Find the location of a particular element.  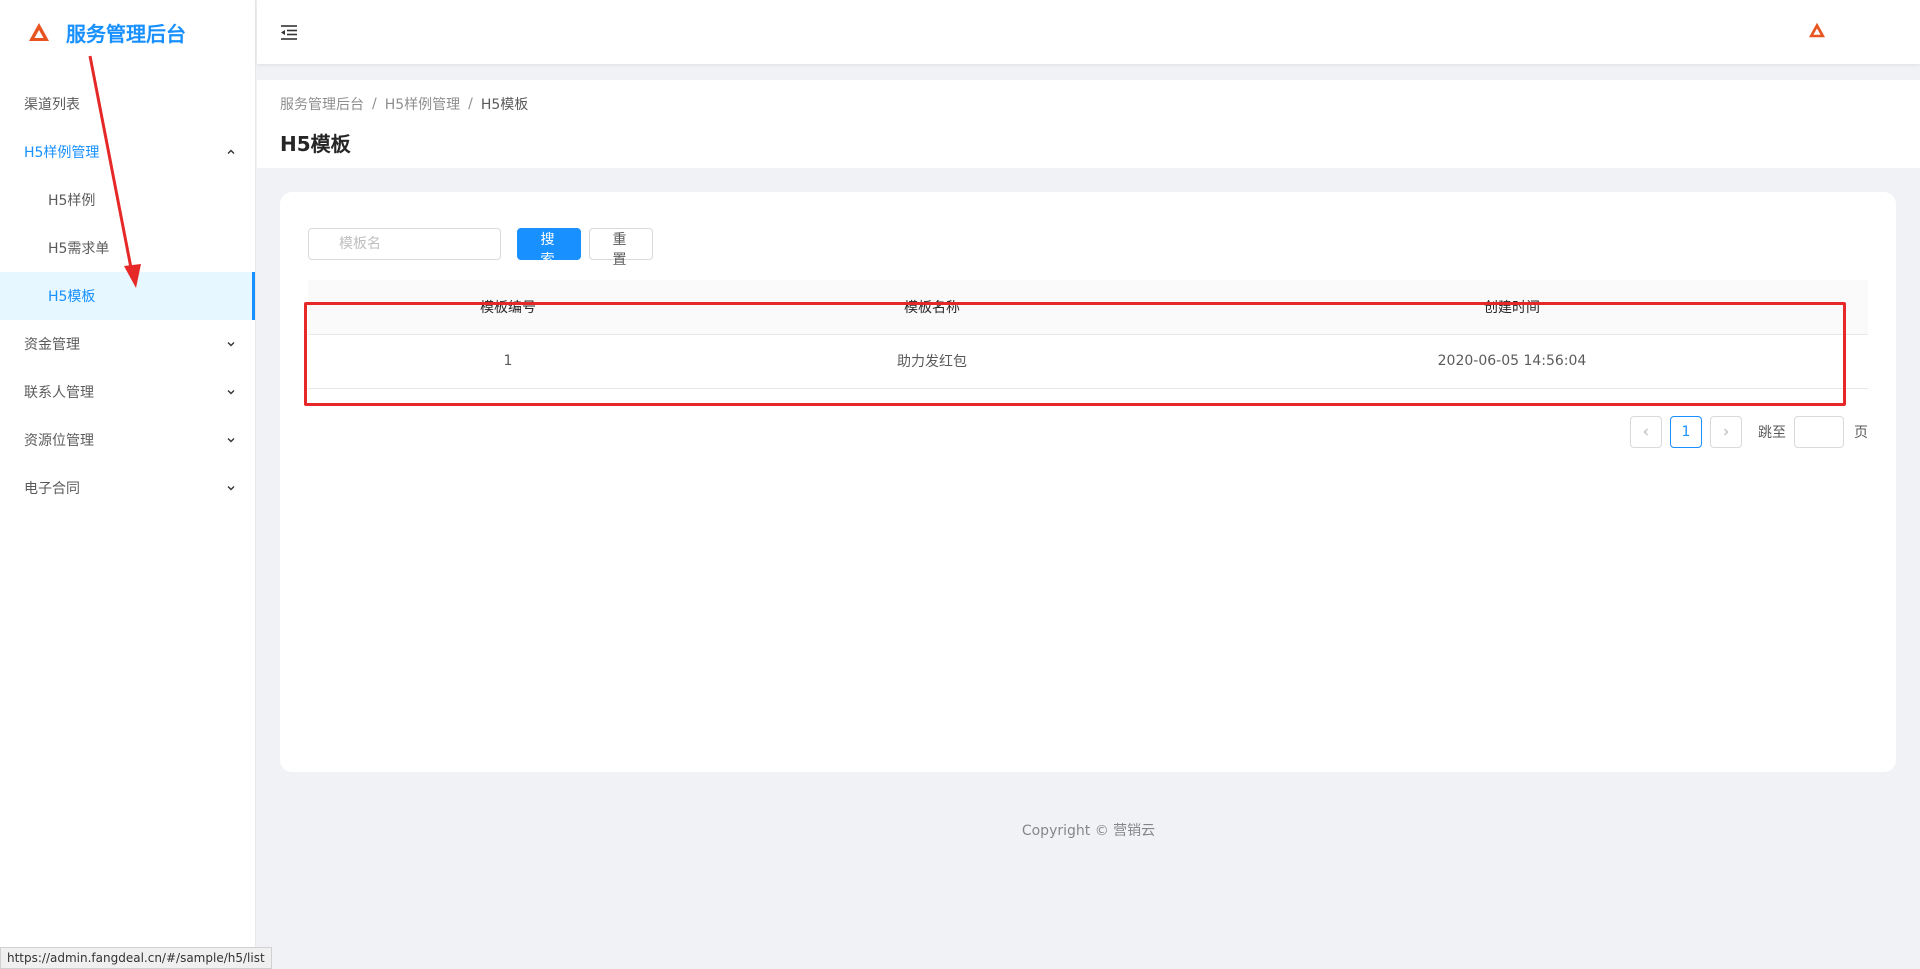

sidebar-item-label: H5模板 is located at coordinates (72, 297).